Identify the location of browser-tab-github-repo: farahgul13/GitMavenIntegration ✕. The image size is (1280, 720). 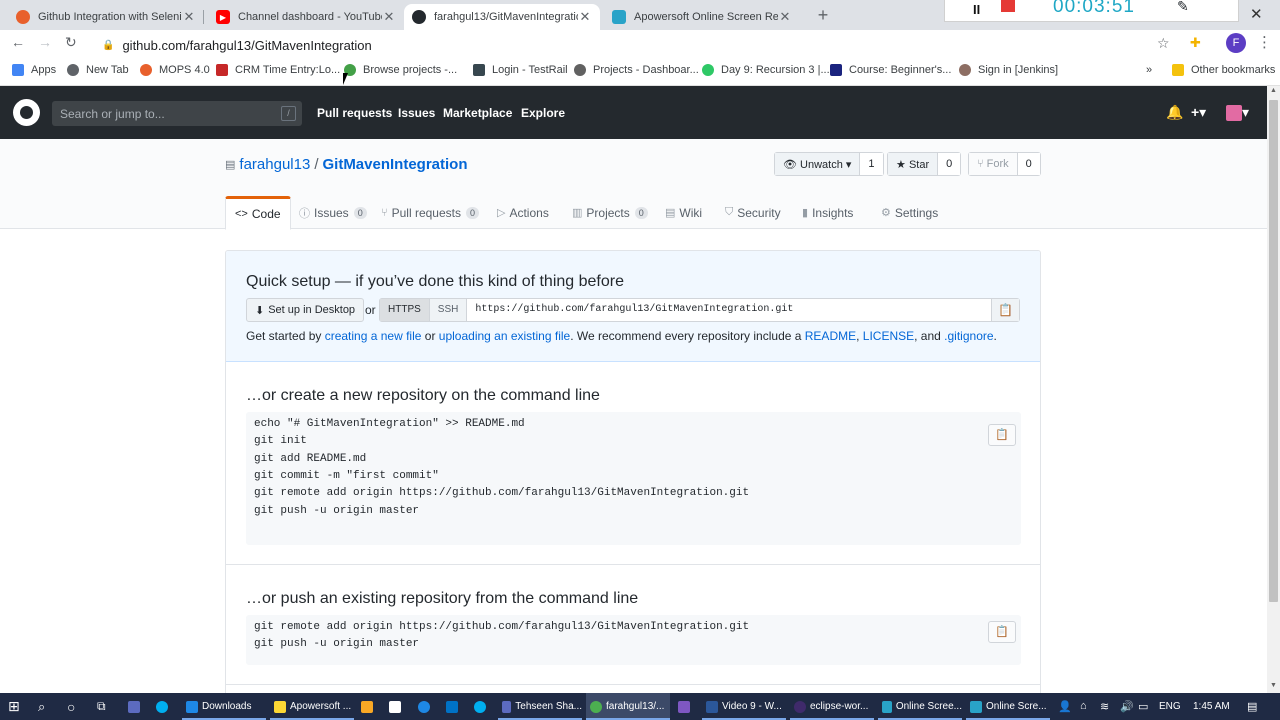
(502, 17).